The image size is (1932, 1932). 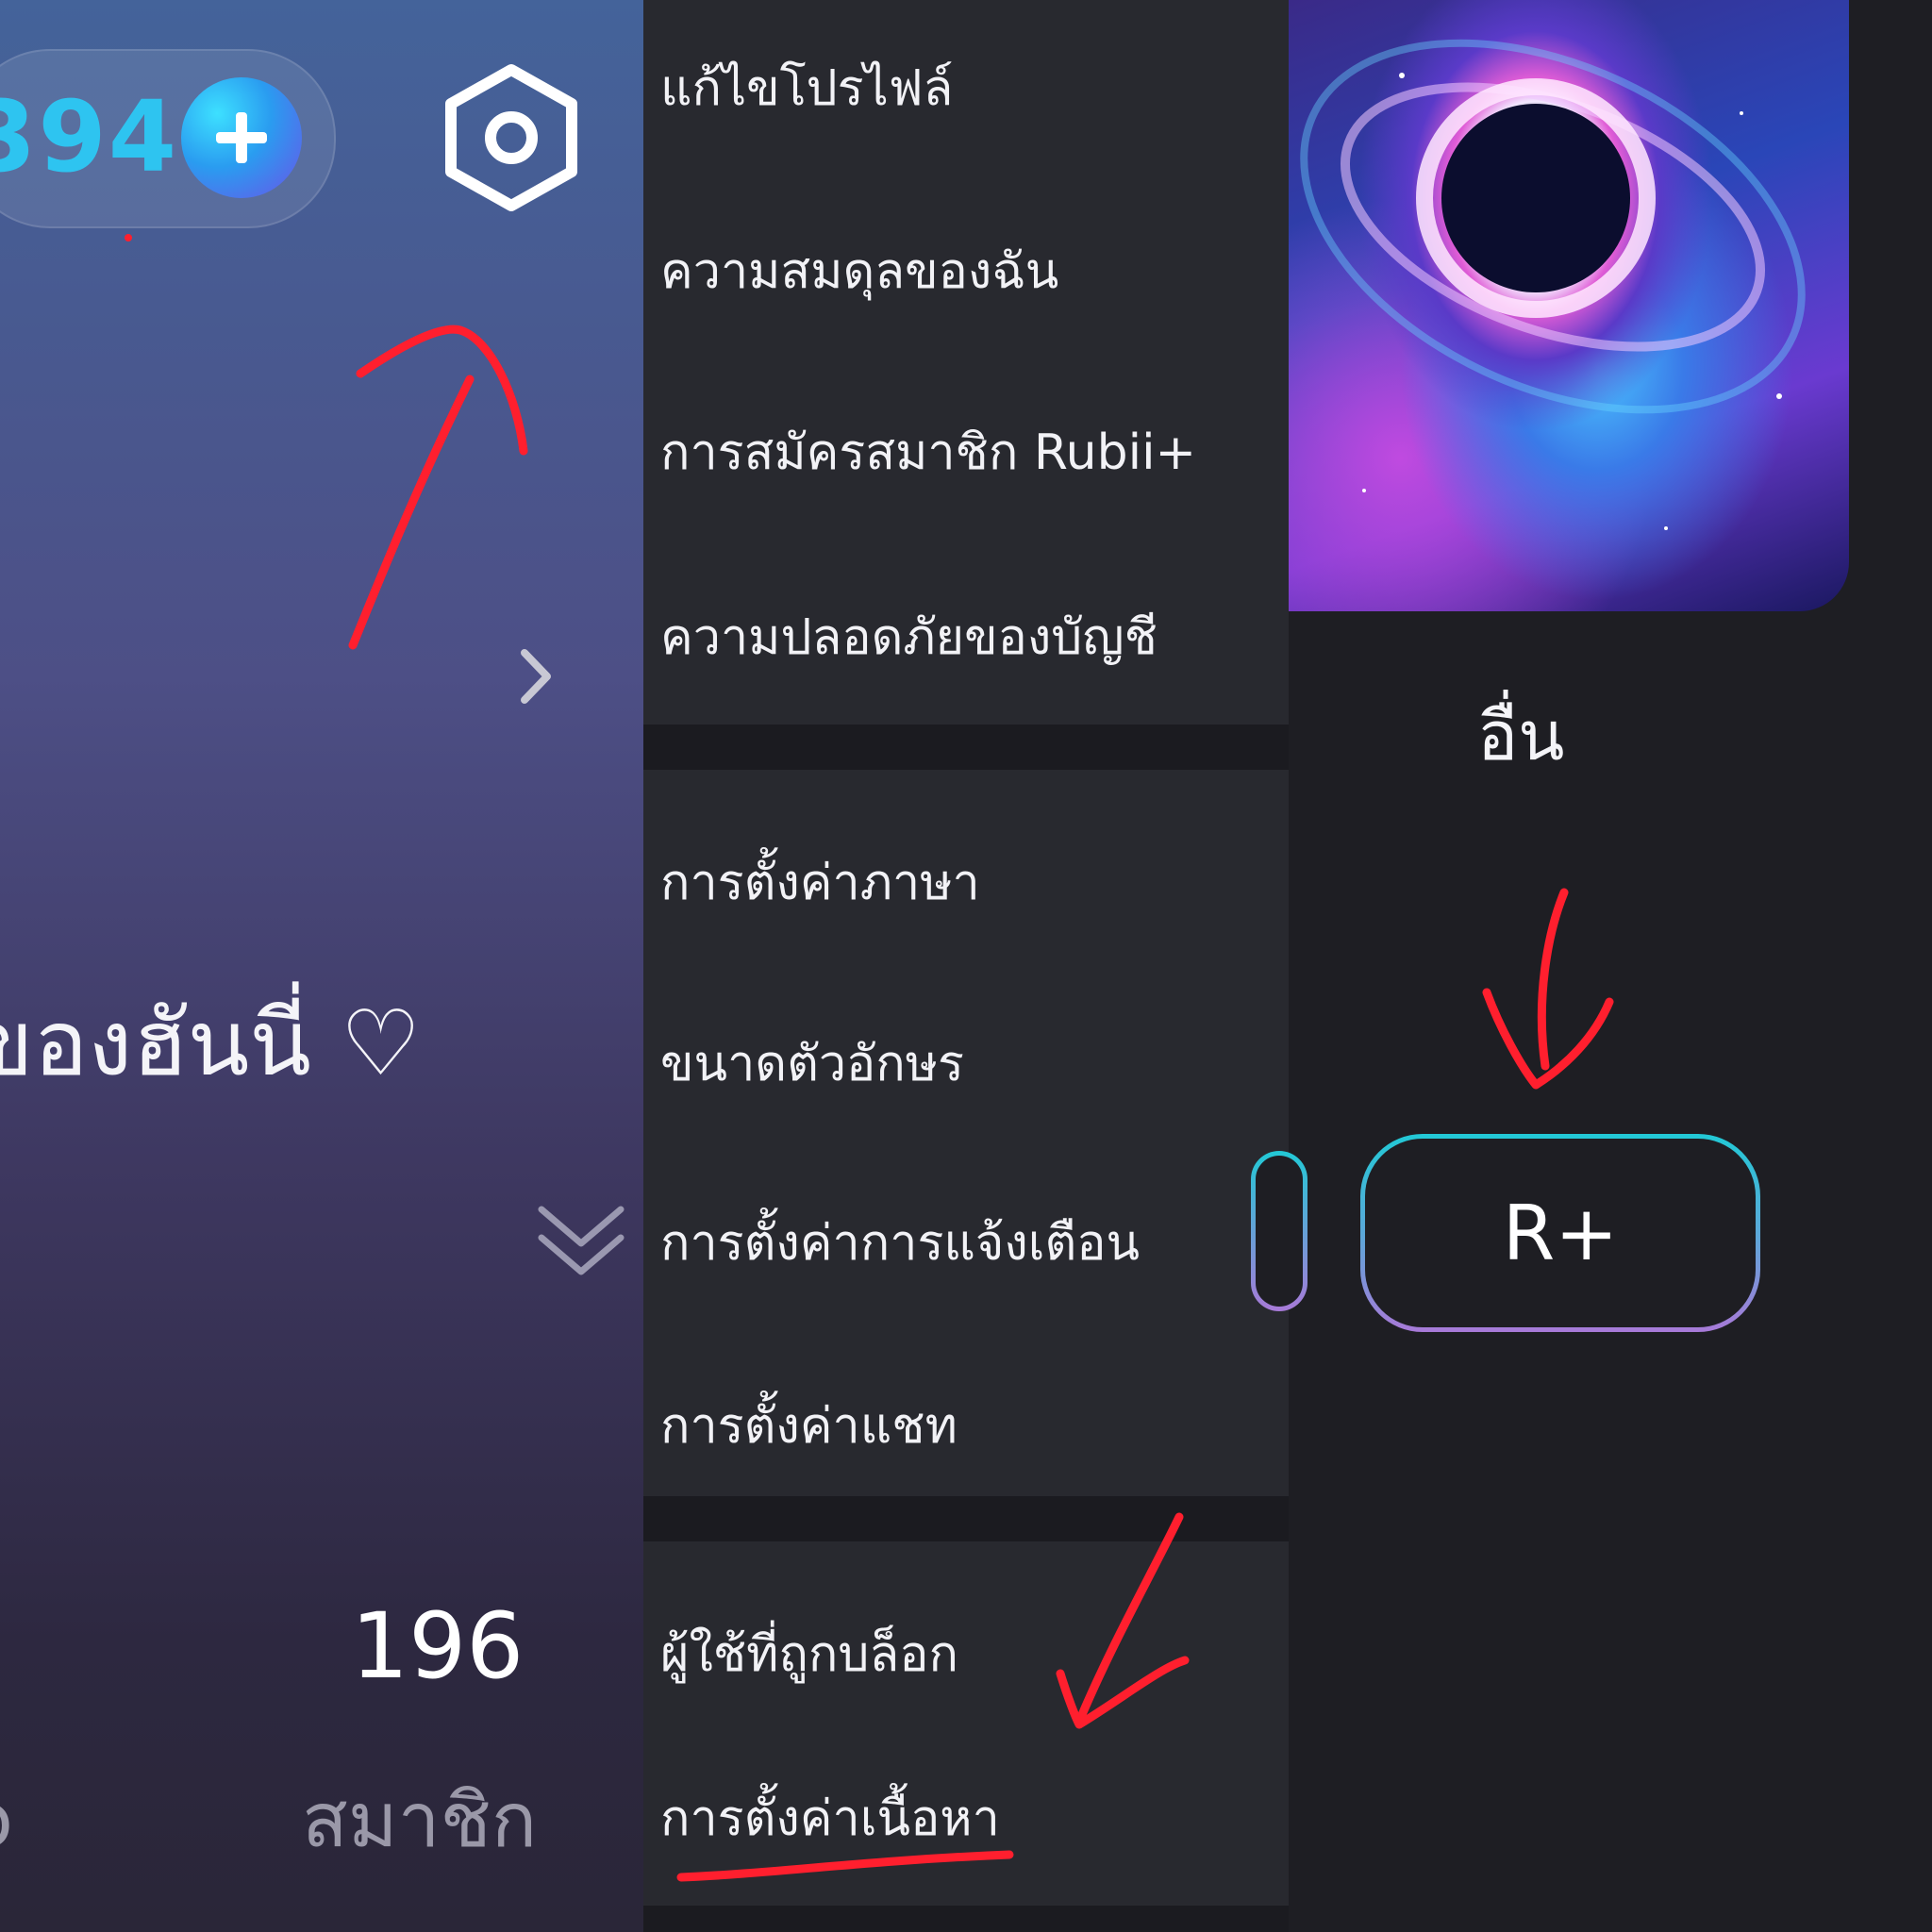 What do you see at coordinates (420, 1820) in the screenshot?
I see `member-label: สมาชิก` at bounding box center [420, 1820].